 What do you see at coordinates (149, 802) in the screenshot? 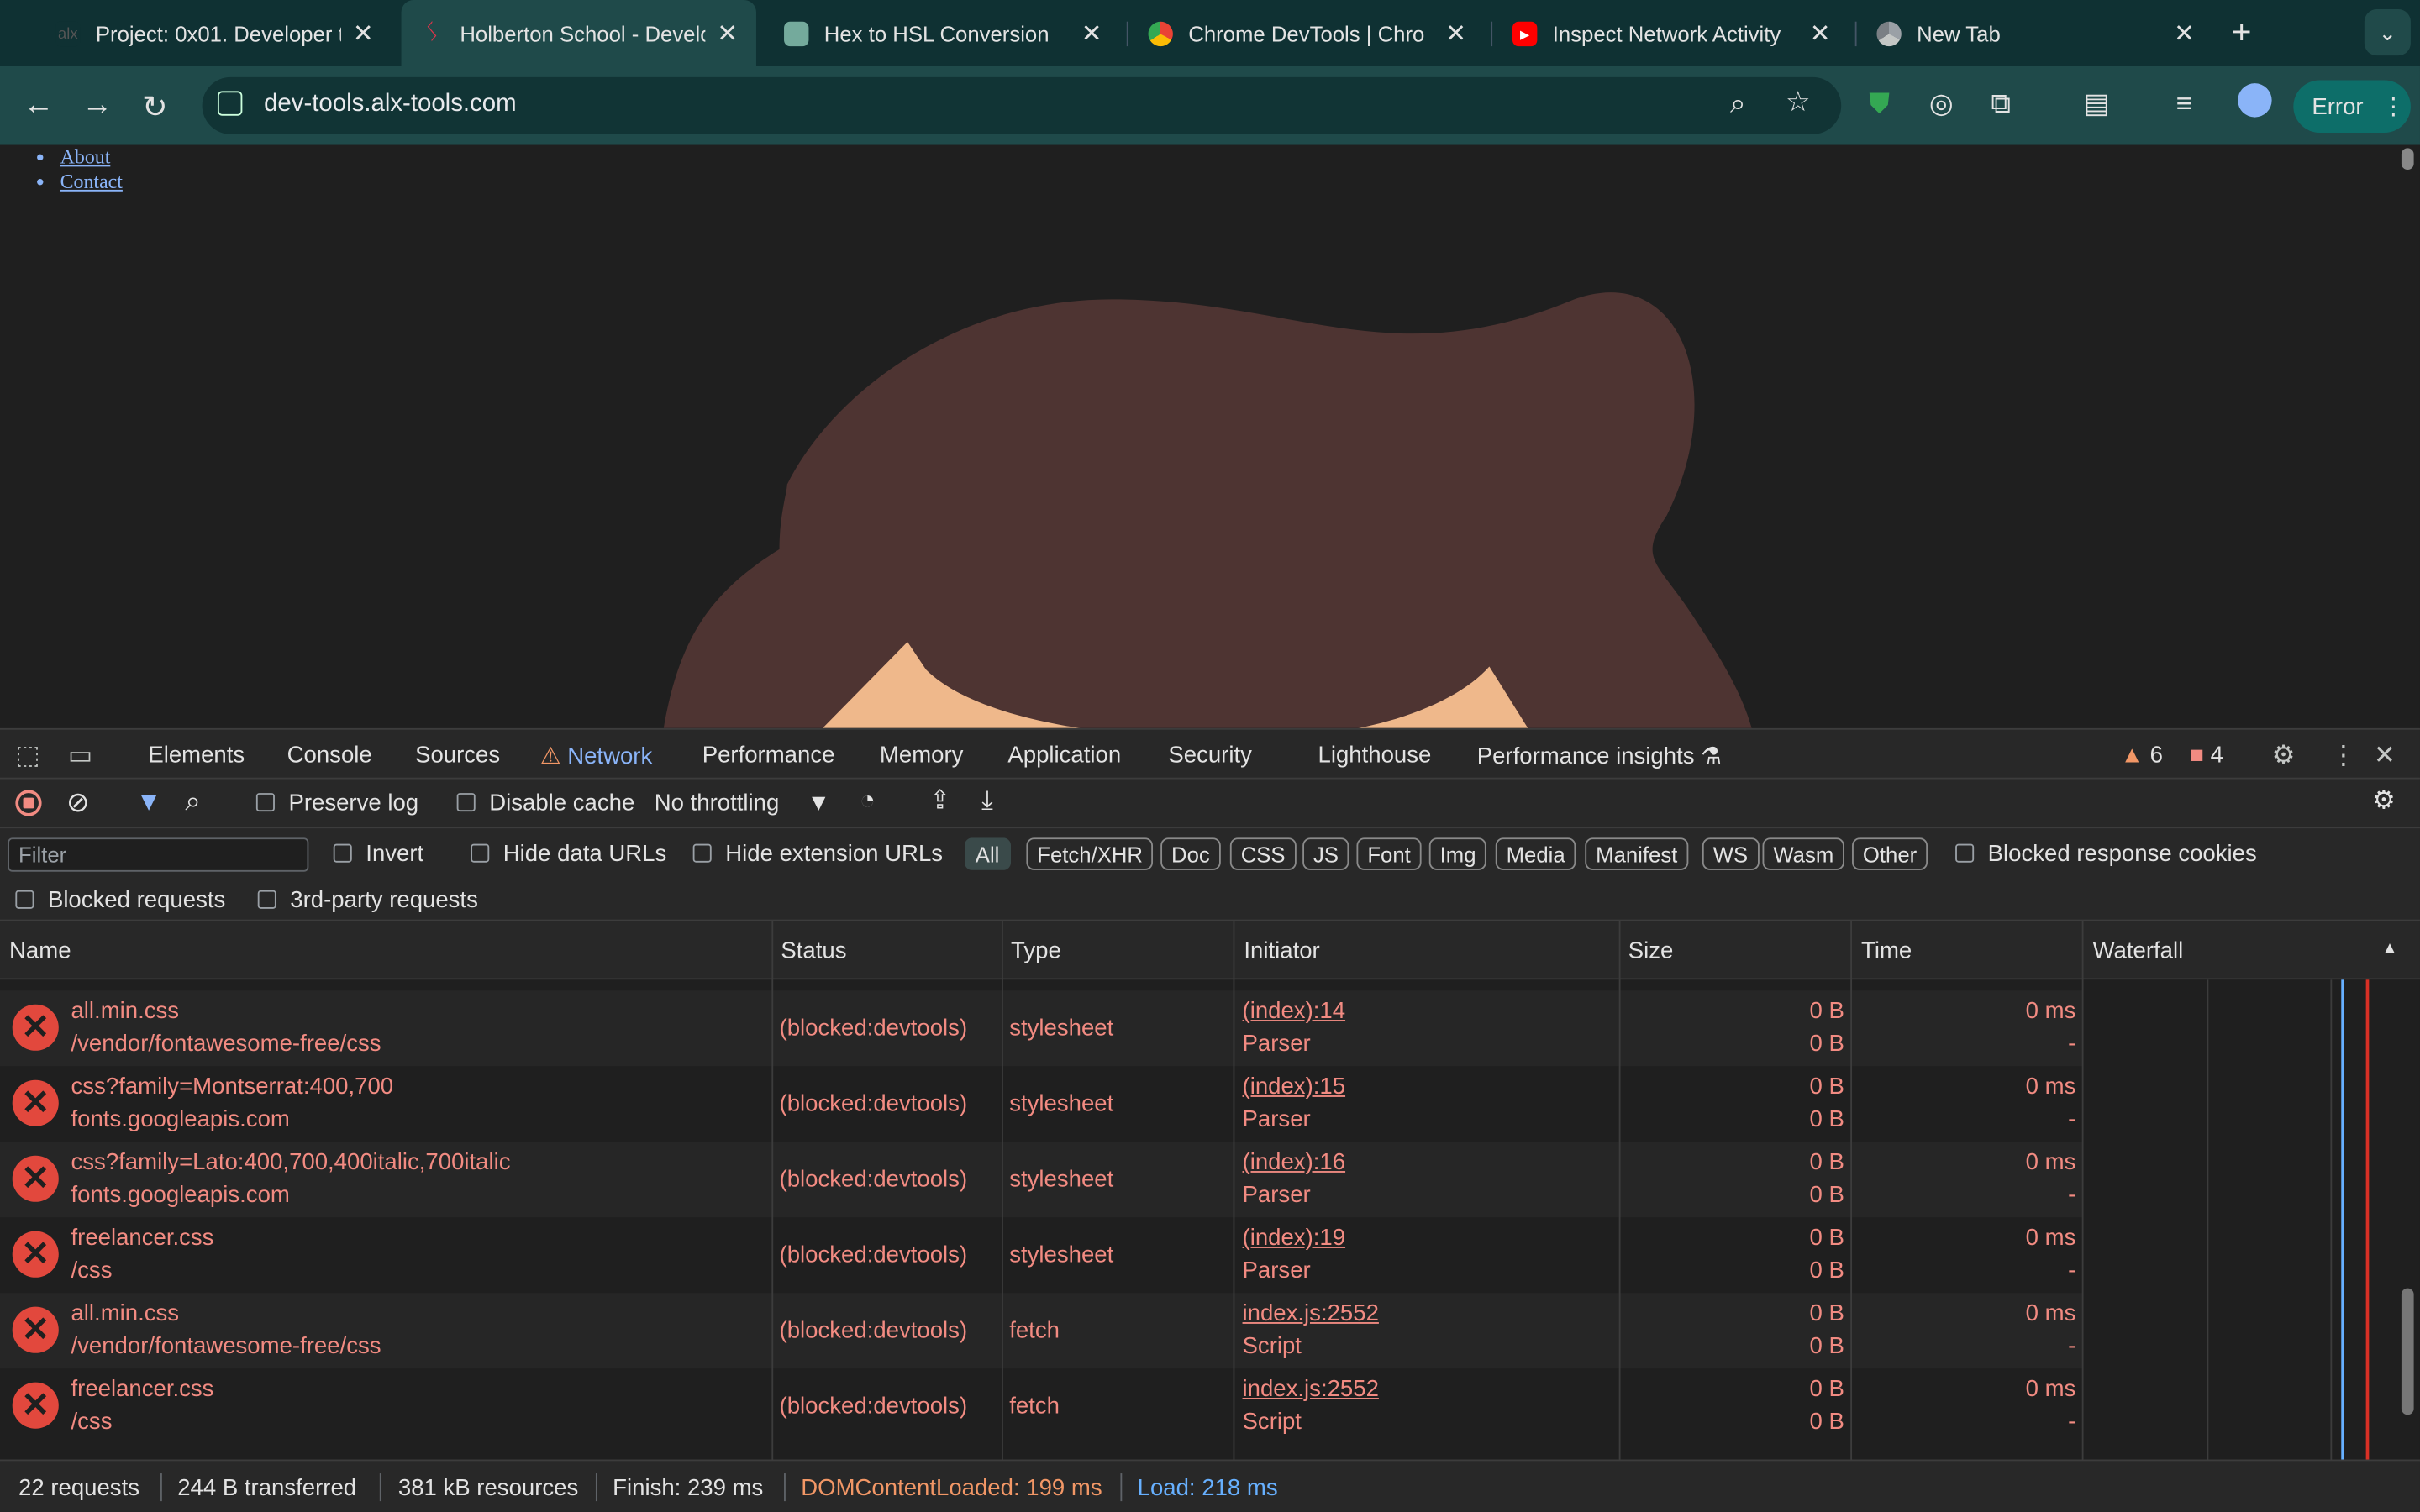
I see `filter-icon: ▼` at bounding box center [149, 802].